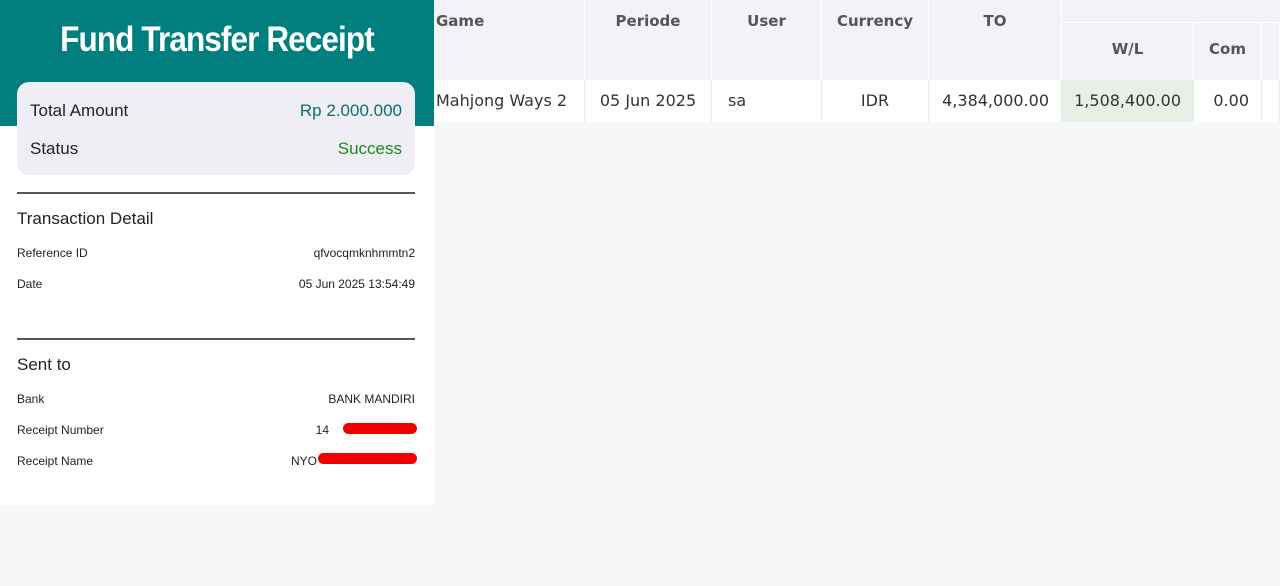 The height and width of the screenshot is (586, 1280). I want to click on cell-com: 0.00, so click(1228, 101).